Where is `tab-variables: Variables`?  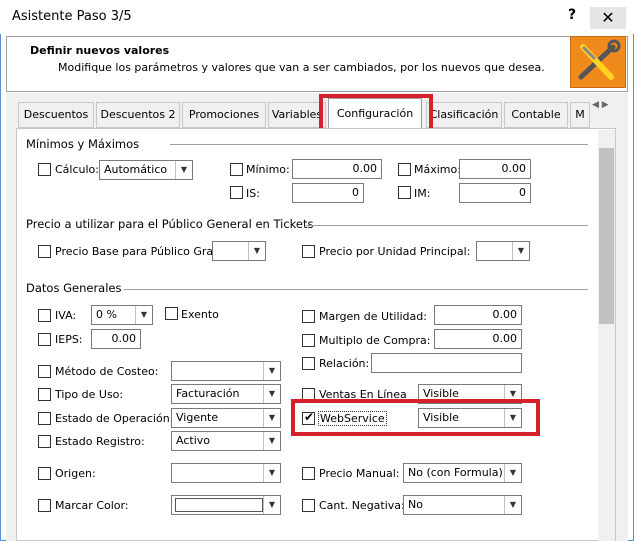
tab-variables: Variables is located at coordinates (297, 115).